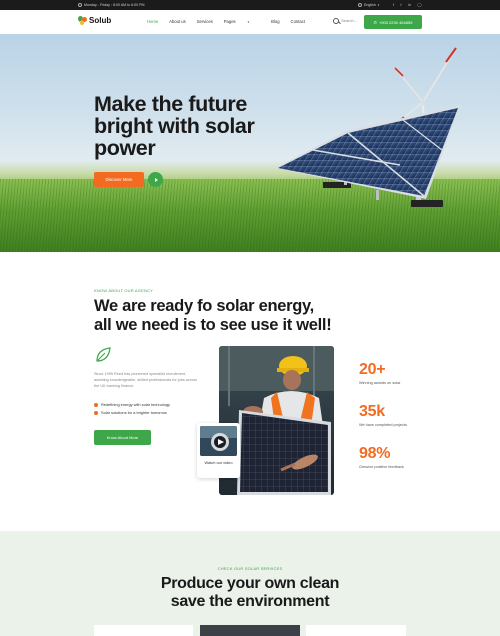  What do you see at coordinates (360, 4) in the screenshot?
I see `globe-icon` at bounding box center [360, 4].